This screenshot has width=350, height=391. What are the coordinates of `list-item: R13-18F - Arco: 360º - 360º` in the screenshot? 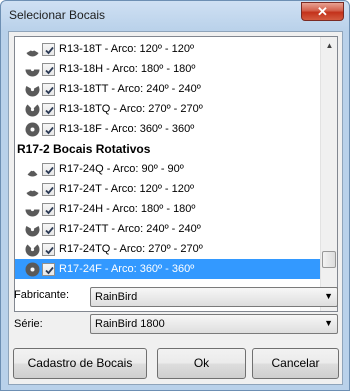 It's located at (168, 129).